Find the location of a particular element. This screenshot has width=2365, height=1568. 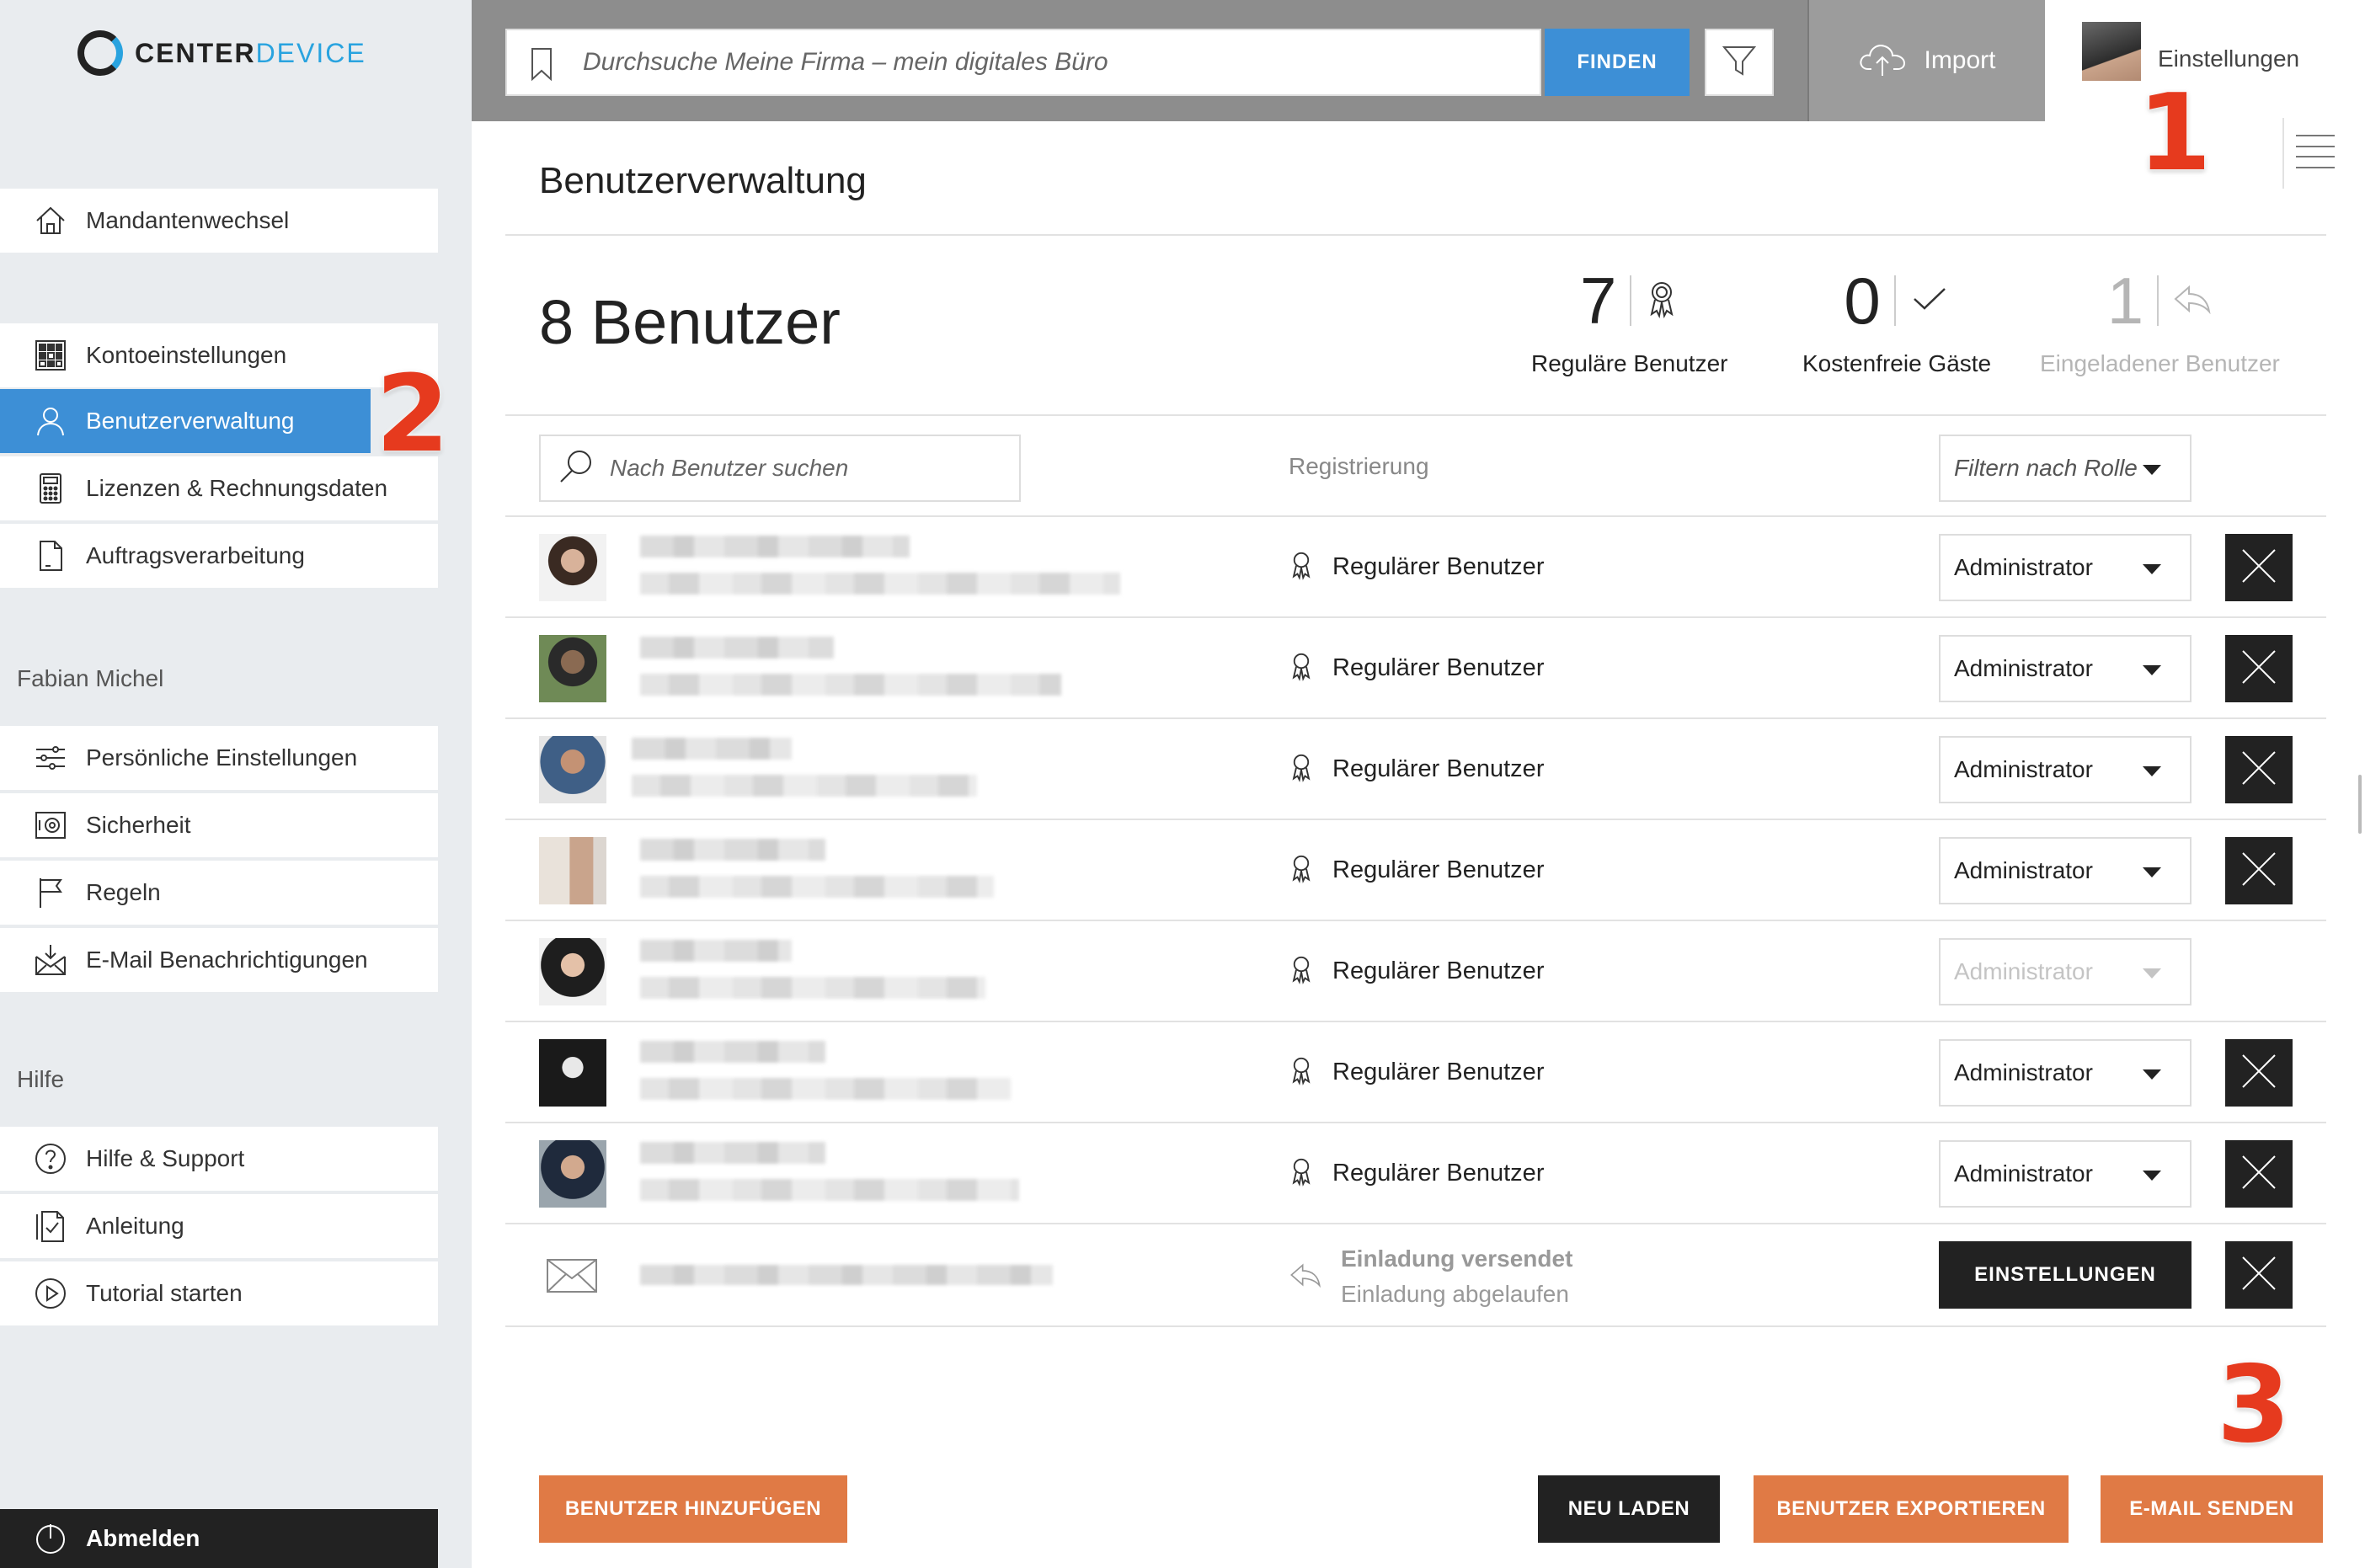

question-icon is located at coordinates (51, 1158).